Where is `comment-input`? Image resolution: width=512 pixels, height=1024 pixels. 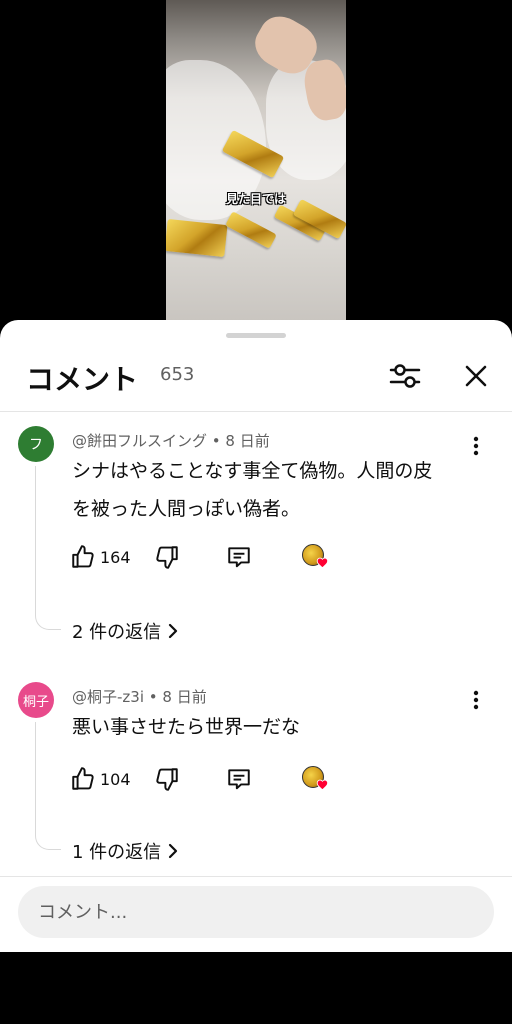
comment-input is located at coordinates (256, 912).